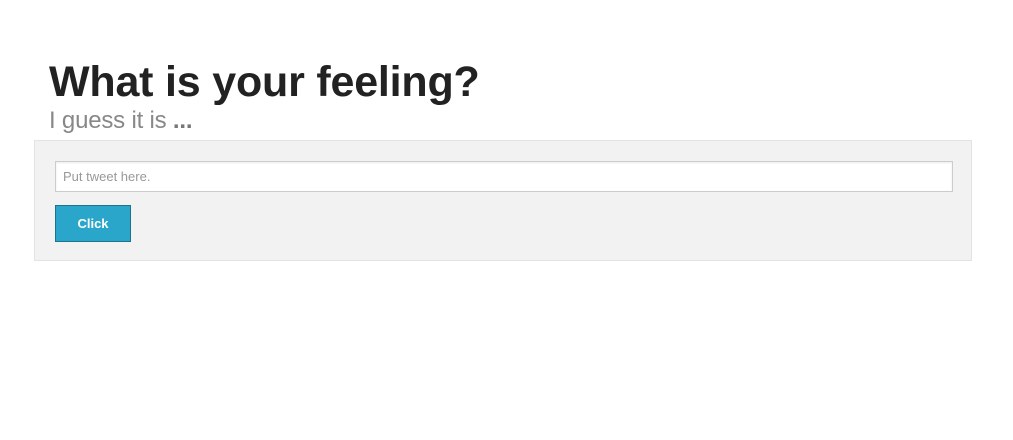 The image size is (1013, 440). I want to click on click-button: Click, so click(93, 223).